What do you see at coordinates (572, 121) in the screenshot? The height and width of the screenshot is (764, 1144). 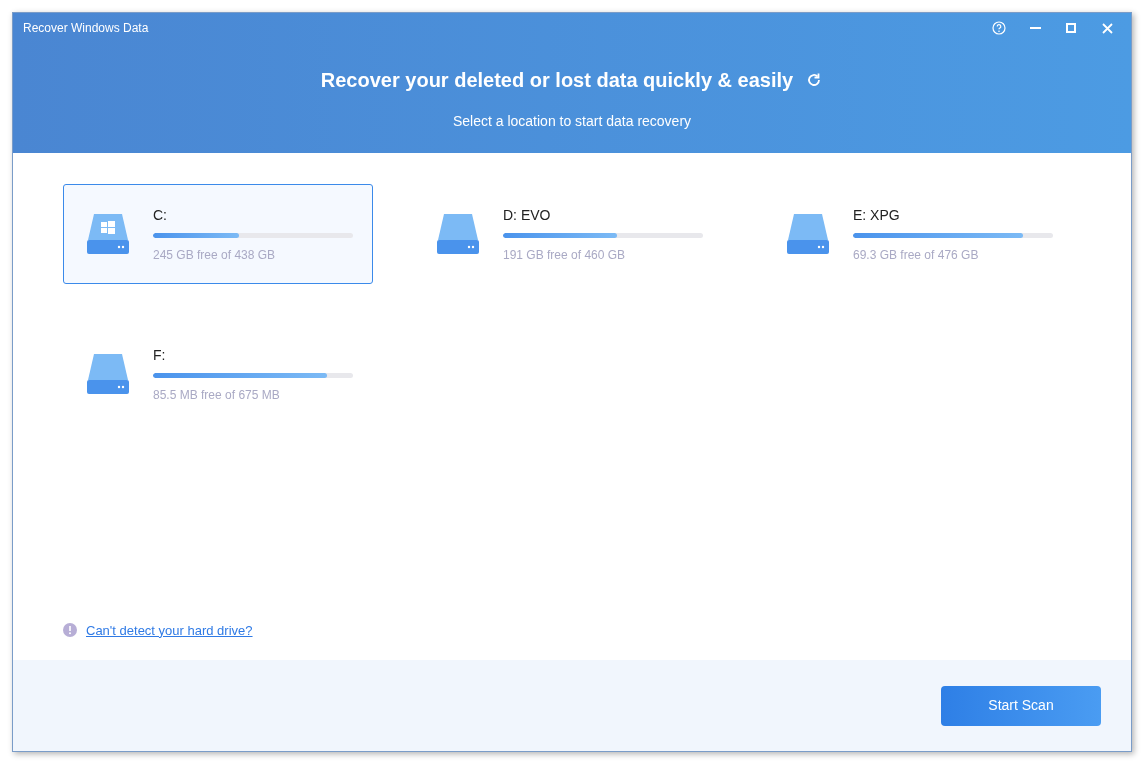 I see `subtitle: Select a location to start data recovery` at bounding box center [572, 121].